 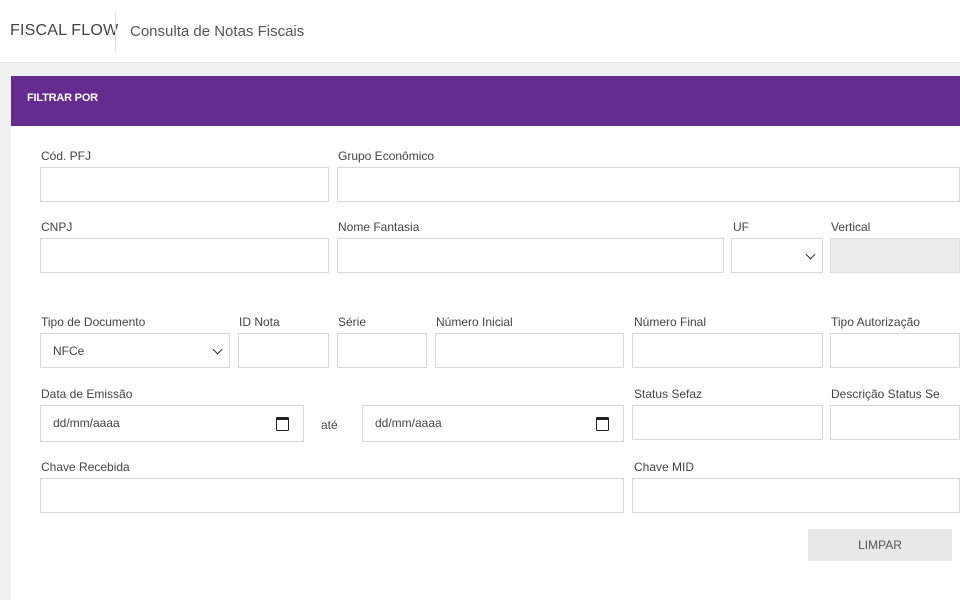 What do you see at coordinates (382, 350) in the screenshot?
I see `serie-input` at bounding box center [382, 350].